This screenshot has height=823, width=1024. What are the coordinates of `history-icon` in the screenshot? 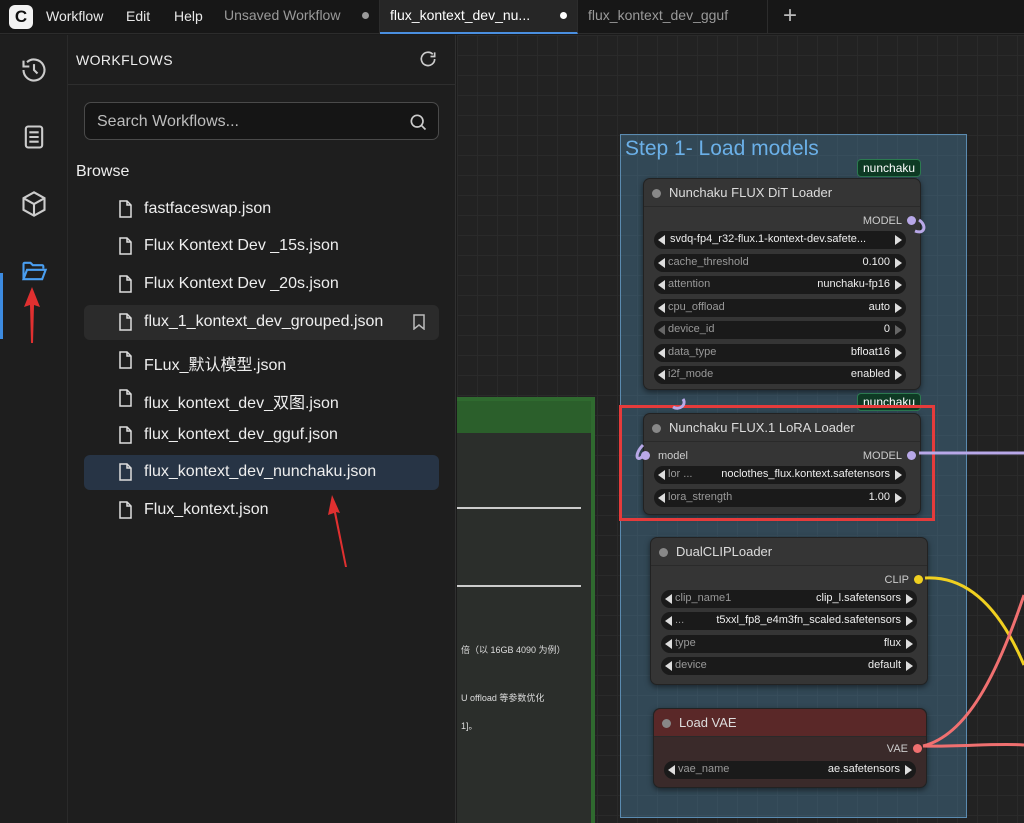 It's located at (34, 70).